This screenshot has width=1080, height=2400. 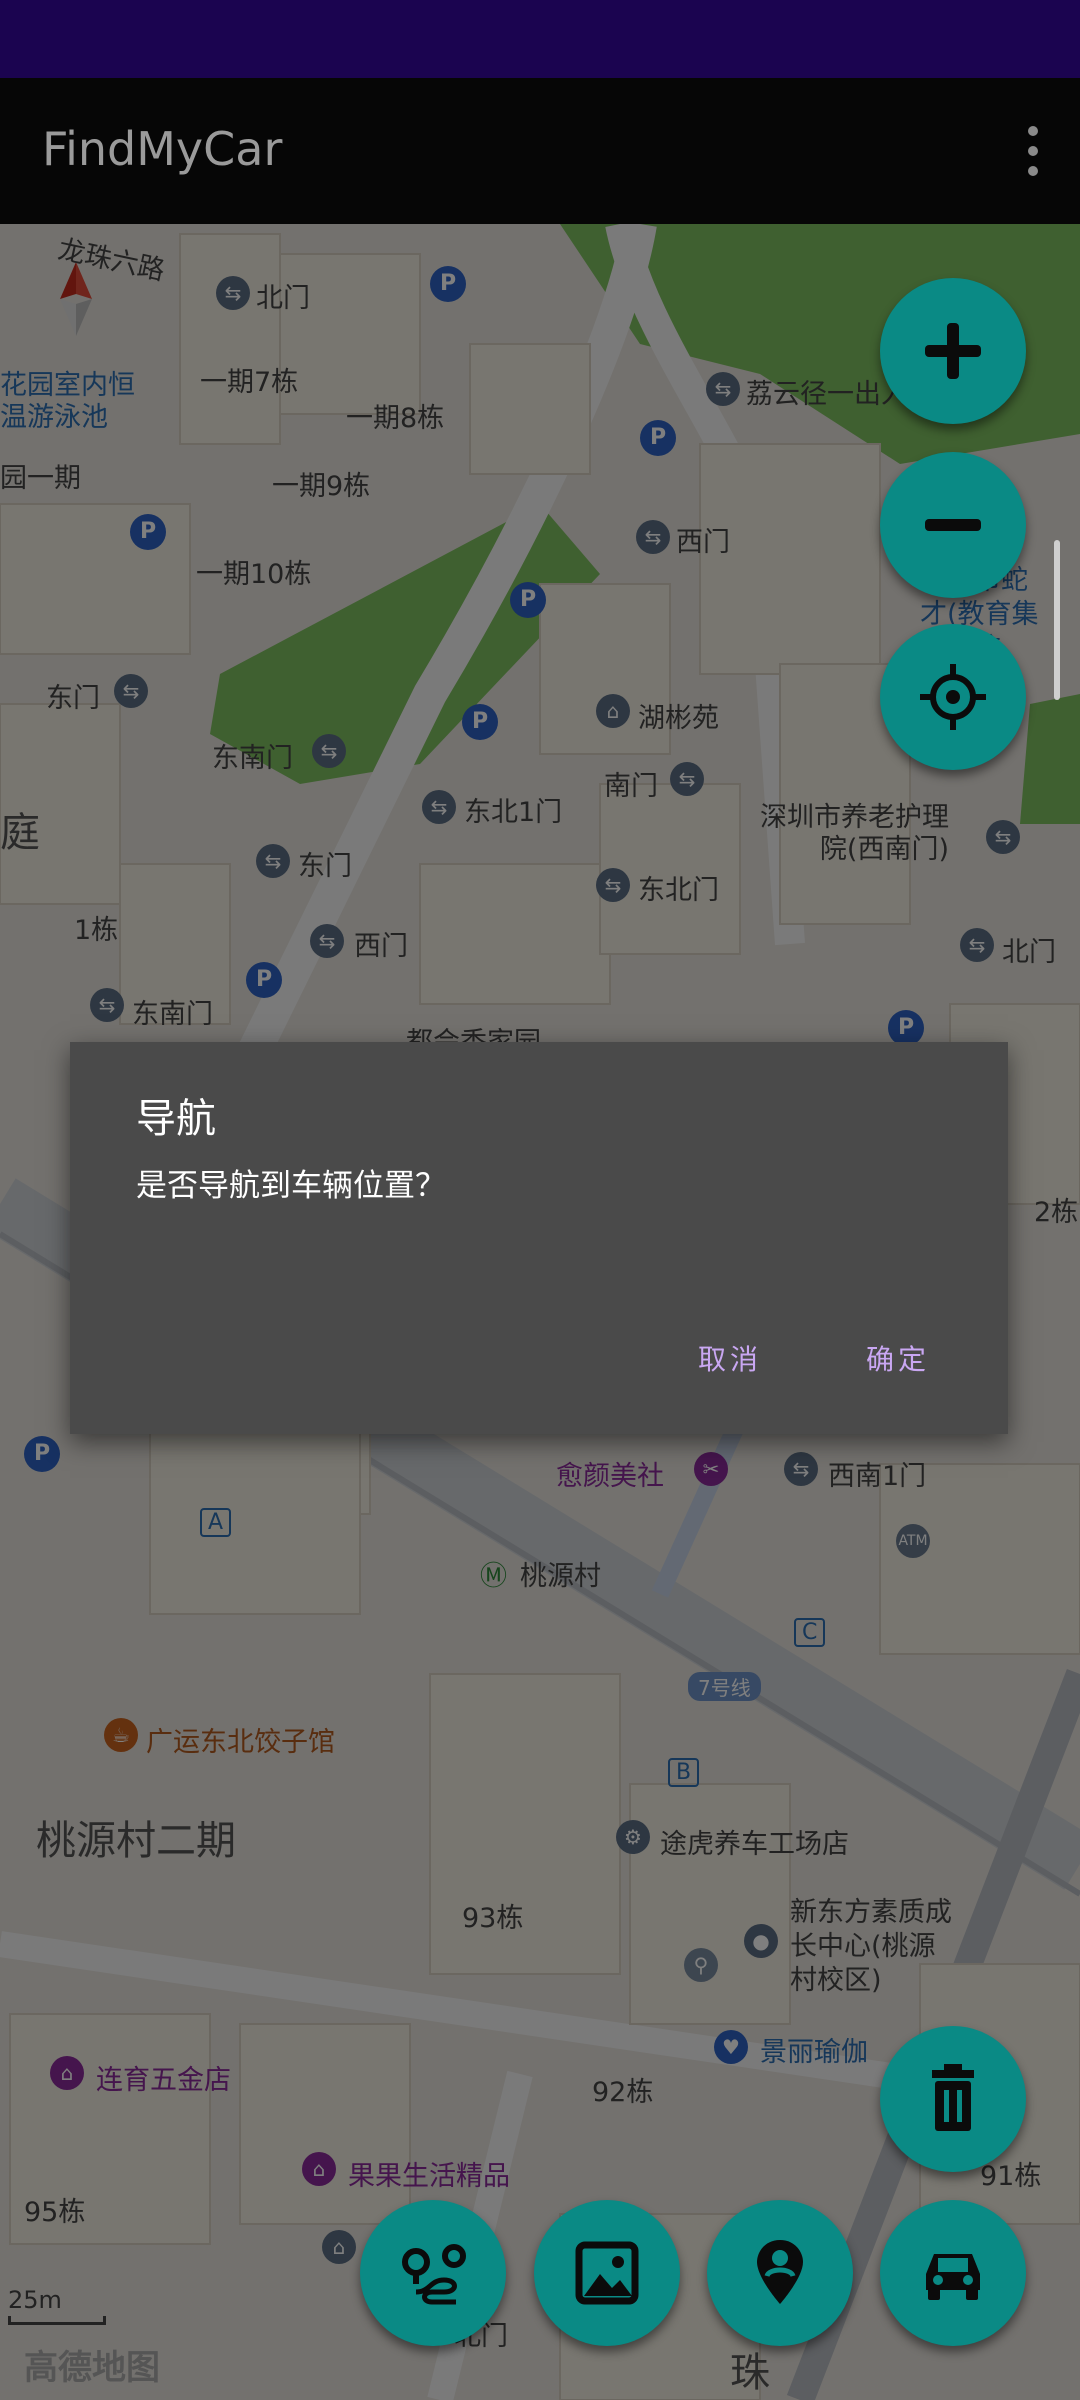 I want to click on route-icon, so click(x=434, y=2274).